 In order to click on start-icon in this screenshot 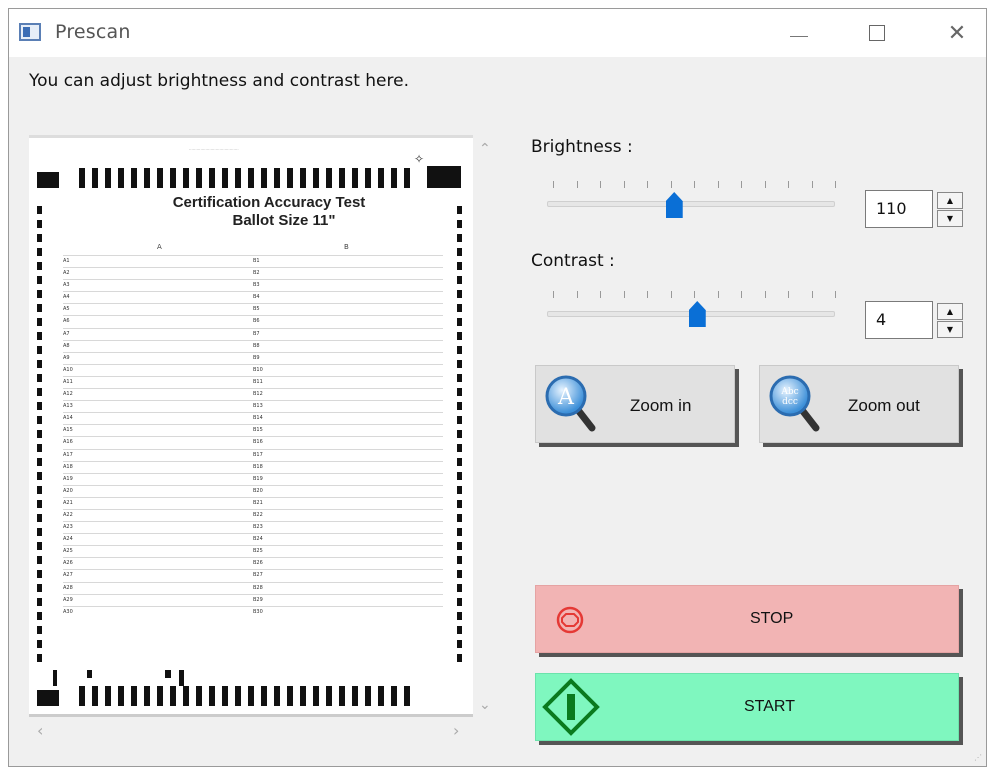, I will do `click(571, 707)`.